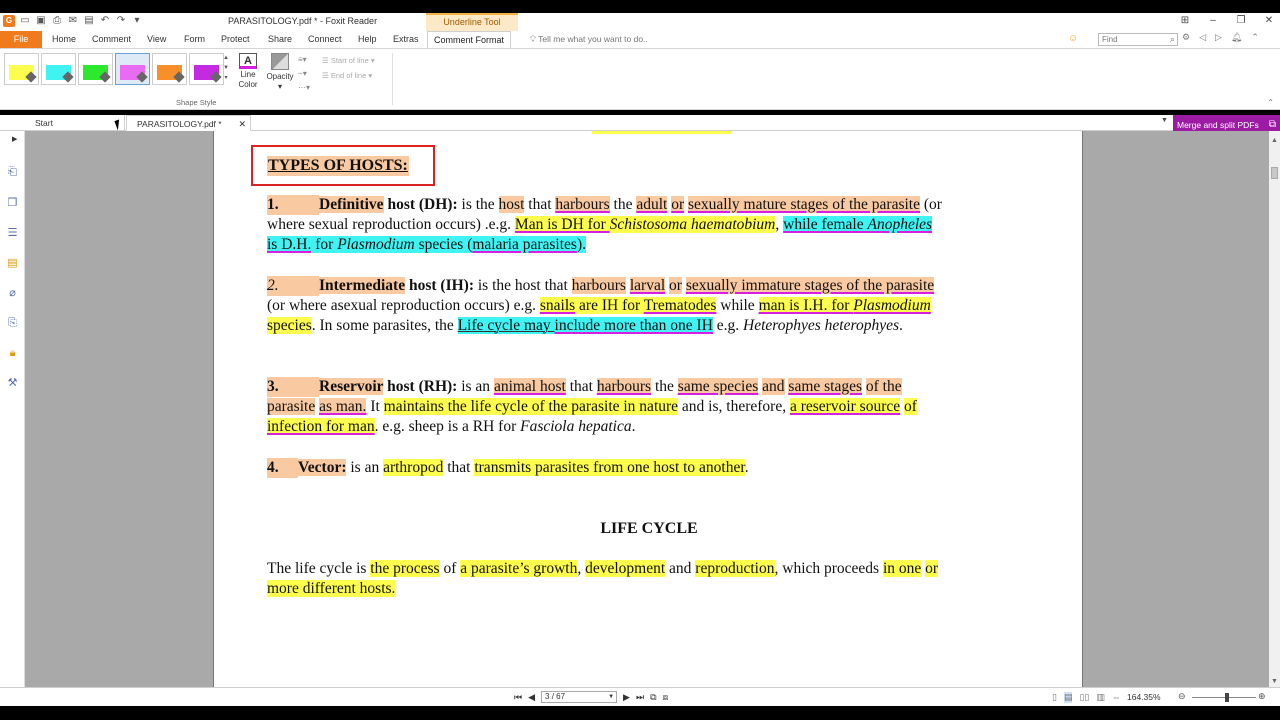  I want to click on opacity-icon, so click(280, 61).